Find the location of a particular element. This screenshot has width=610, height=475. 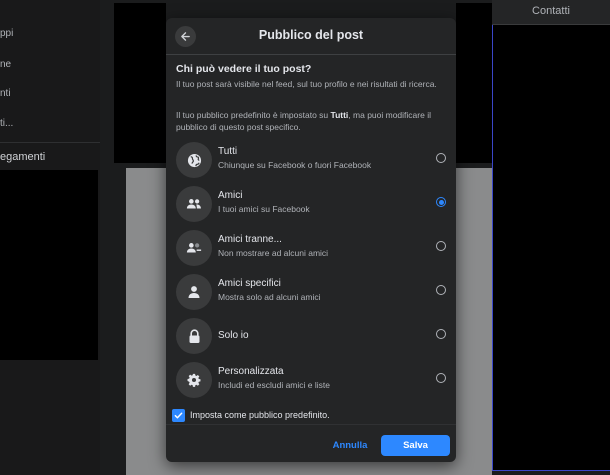

background-contacts-tab-bar: Contatti is located at coordinates (551, 12).